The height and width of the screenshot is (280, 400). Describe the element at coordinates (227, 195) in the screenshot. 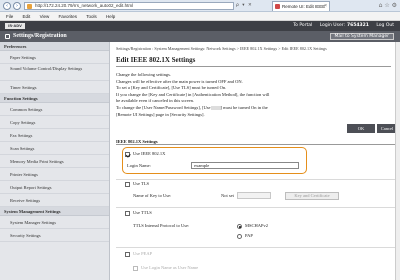

I see `key-value: Not set` at that location.